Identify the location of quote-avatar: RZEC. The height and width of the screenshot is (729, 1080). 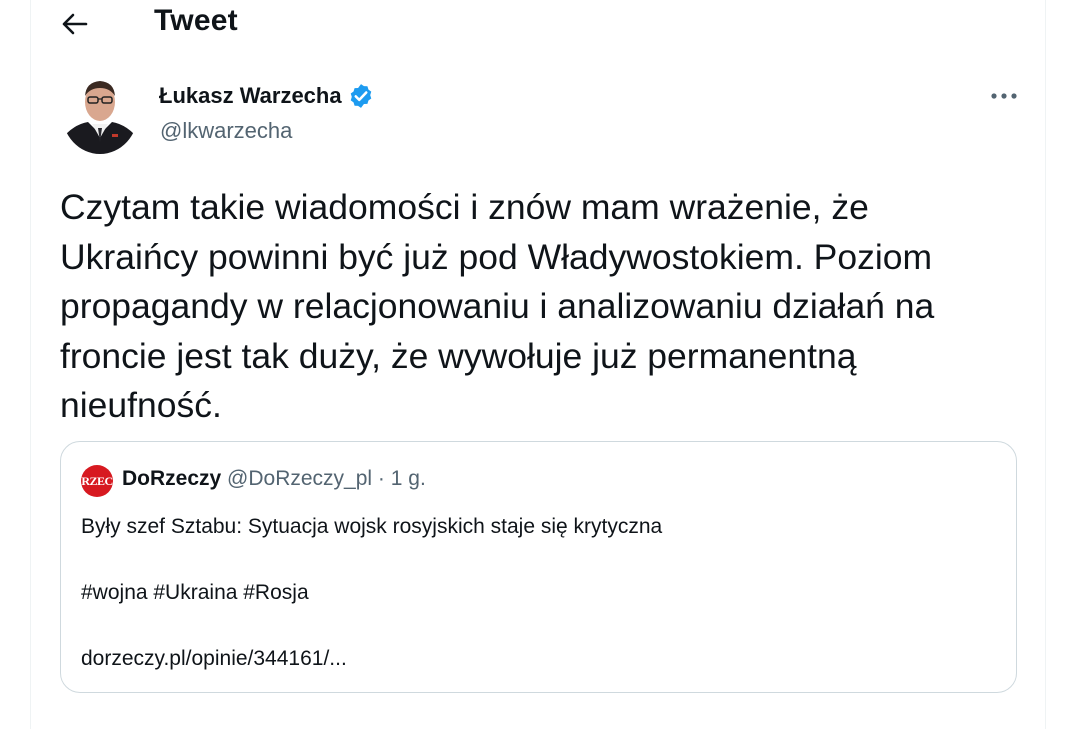
(97, 481).